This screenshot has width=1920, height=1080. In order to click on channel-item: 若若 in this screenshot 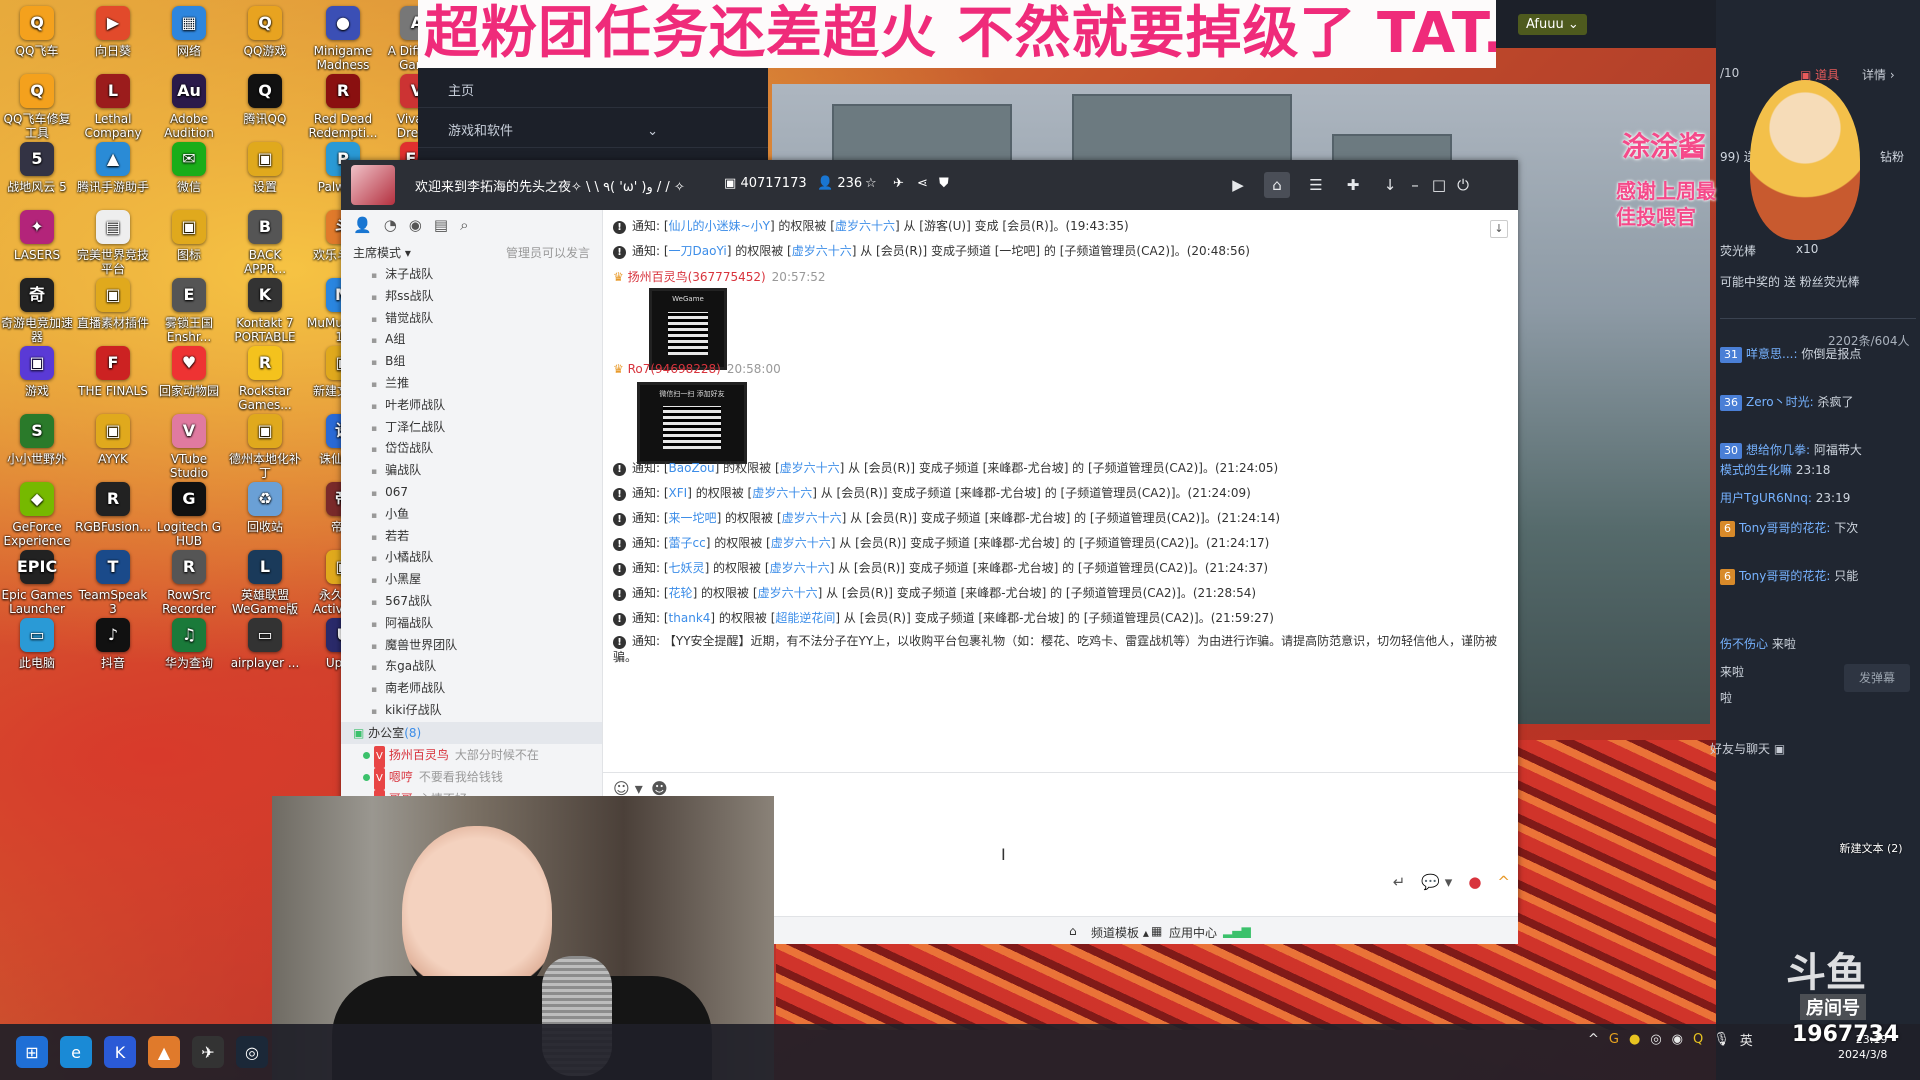, I will do `click(471, 537)`.